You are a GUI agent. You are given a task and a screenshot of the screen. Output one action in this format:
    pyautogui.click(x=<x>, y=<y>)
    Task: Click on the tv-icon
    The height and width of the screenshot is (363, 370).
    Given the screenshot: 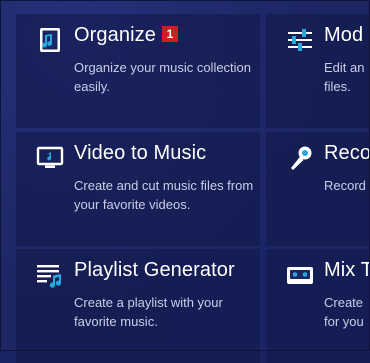 What is the action you would take?
    pyautogui.click(x=50, y=158)
    